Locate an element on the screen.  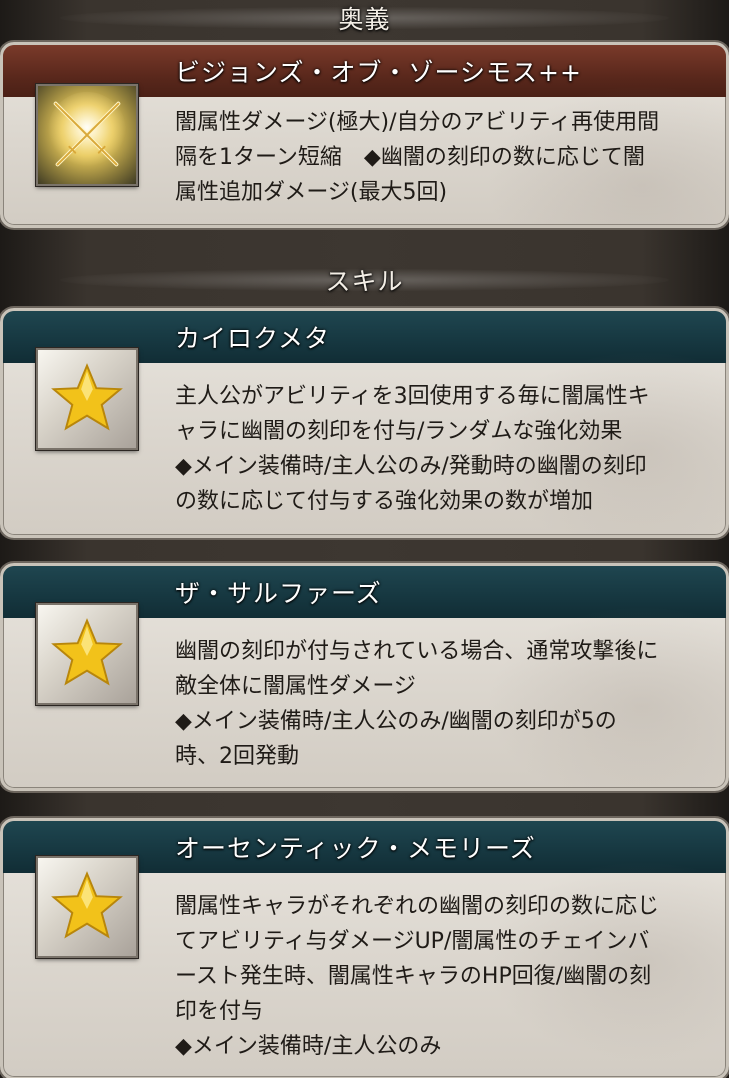
skill-desc-line: ◆メイン装備時/主人公のみ/幽闇の刻印が5の is located at coordinates (396, 721).